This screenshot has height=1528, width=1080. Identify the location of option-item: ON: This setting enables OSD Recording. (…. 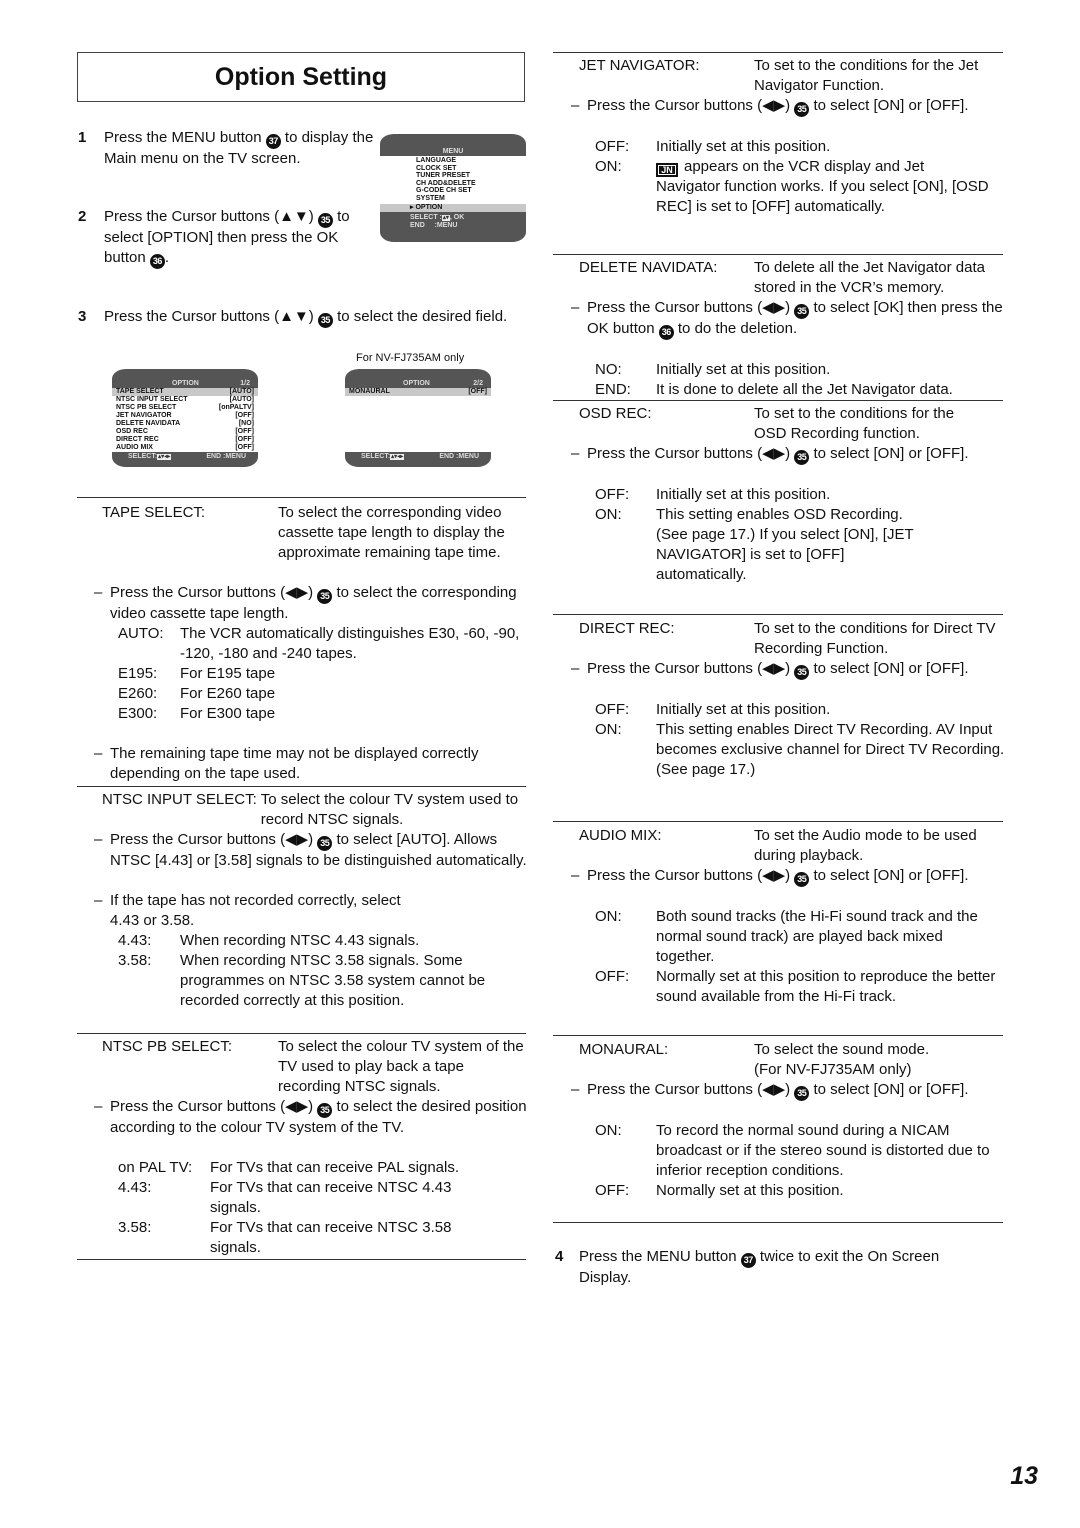
(754, 544).